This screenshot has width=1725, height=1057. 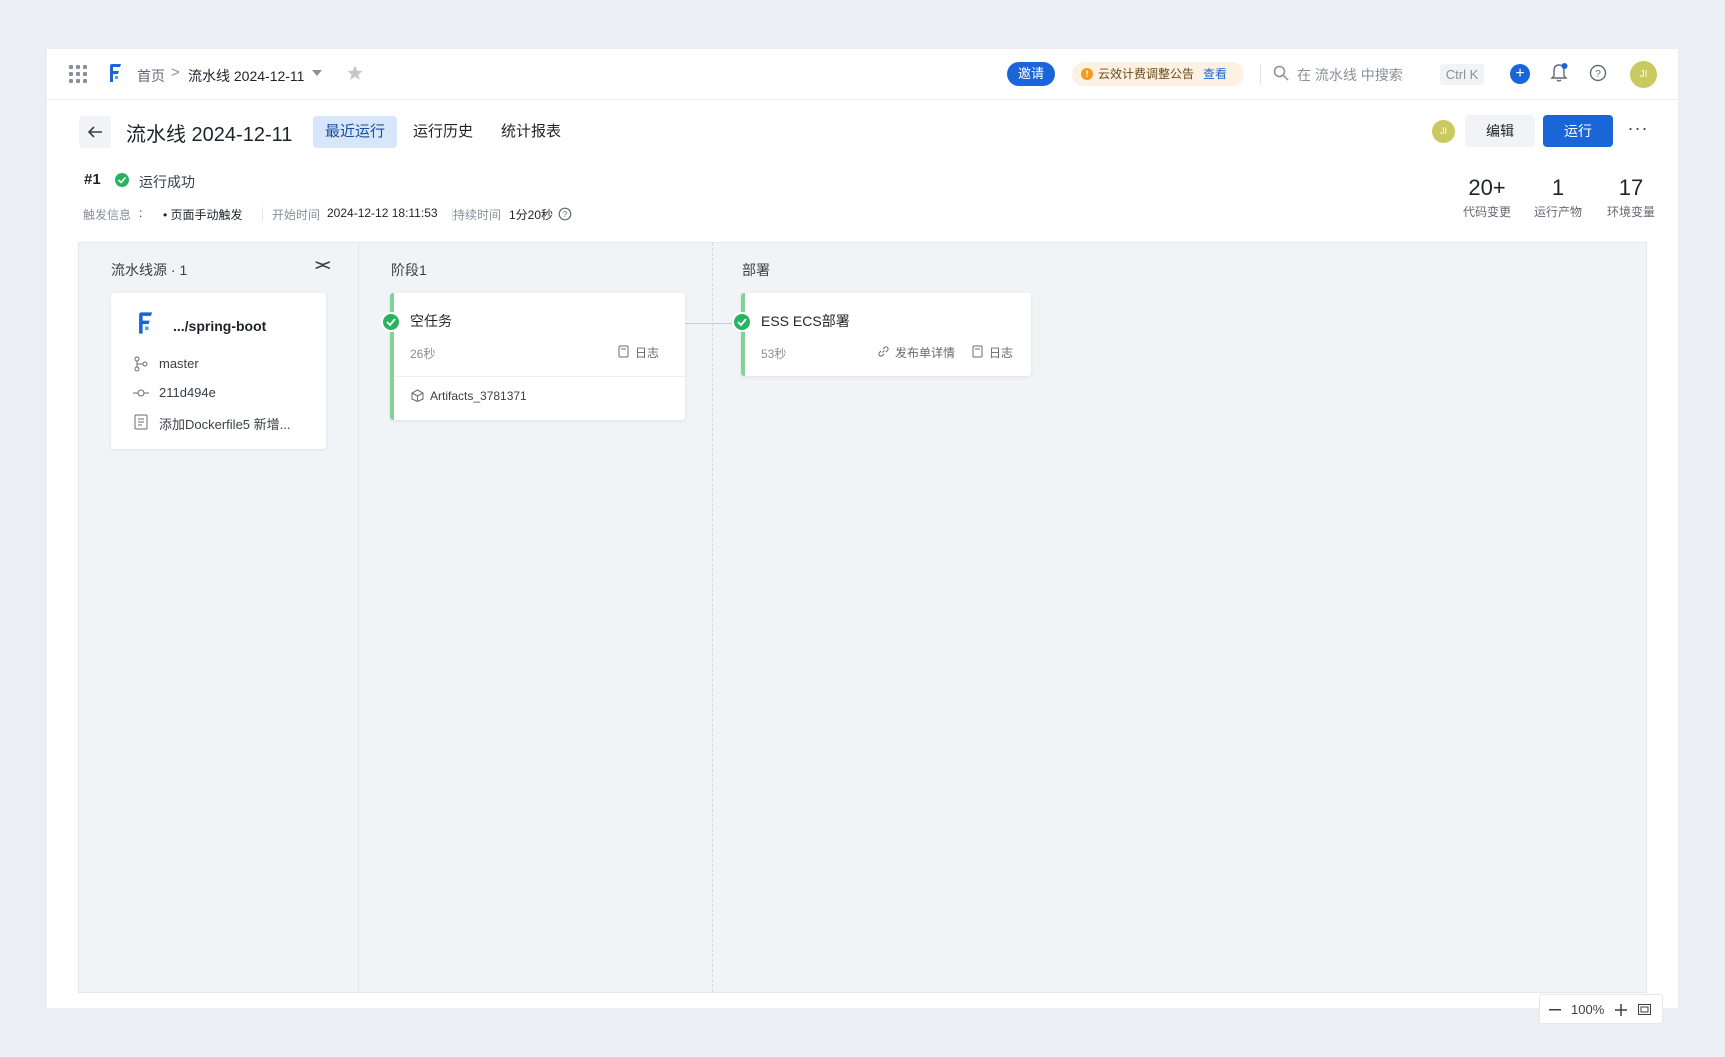 I want to click on breadcrumb-home: 首页, so click(x=151, y=76).